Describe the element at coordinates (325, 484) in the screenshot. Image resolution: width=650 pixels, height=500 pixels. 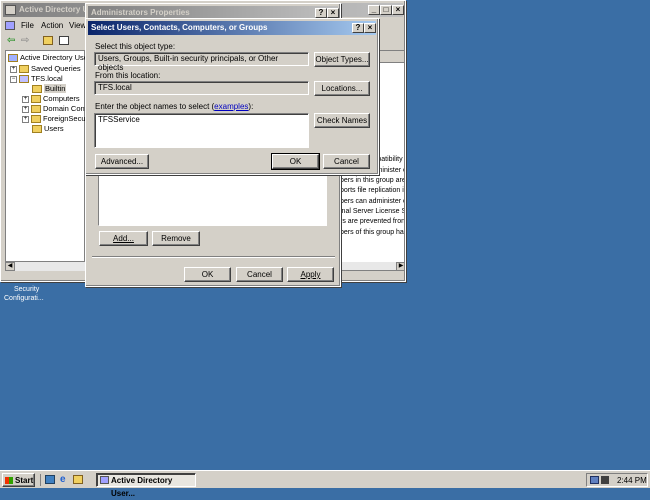
I see `taskbar: Start e Active Directory User... 2:44 PM` at that location.